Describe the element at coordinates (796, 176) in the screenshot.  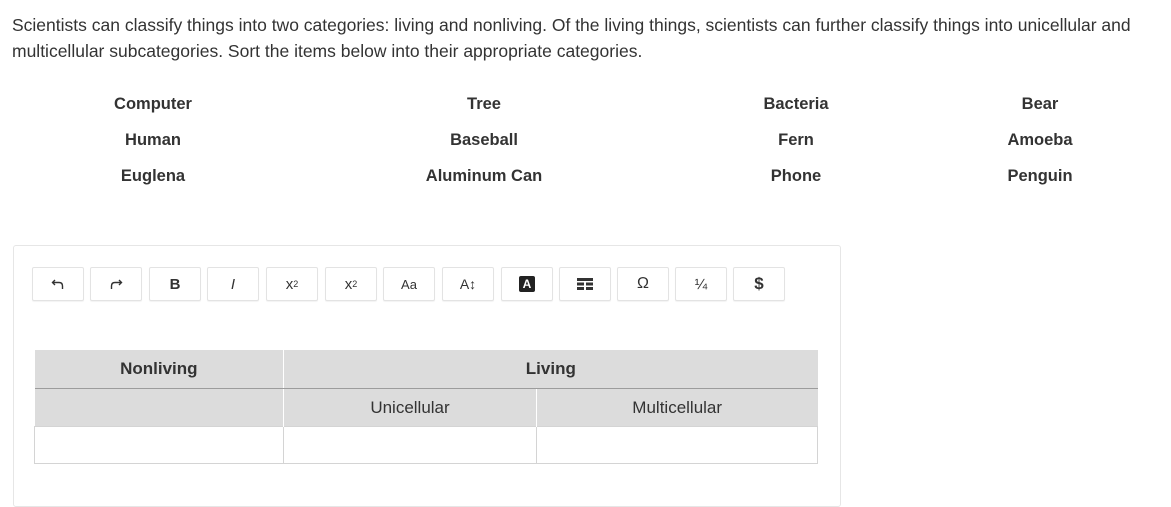
I see `item-phone: Phone` at that location.